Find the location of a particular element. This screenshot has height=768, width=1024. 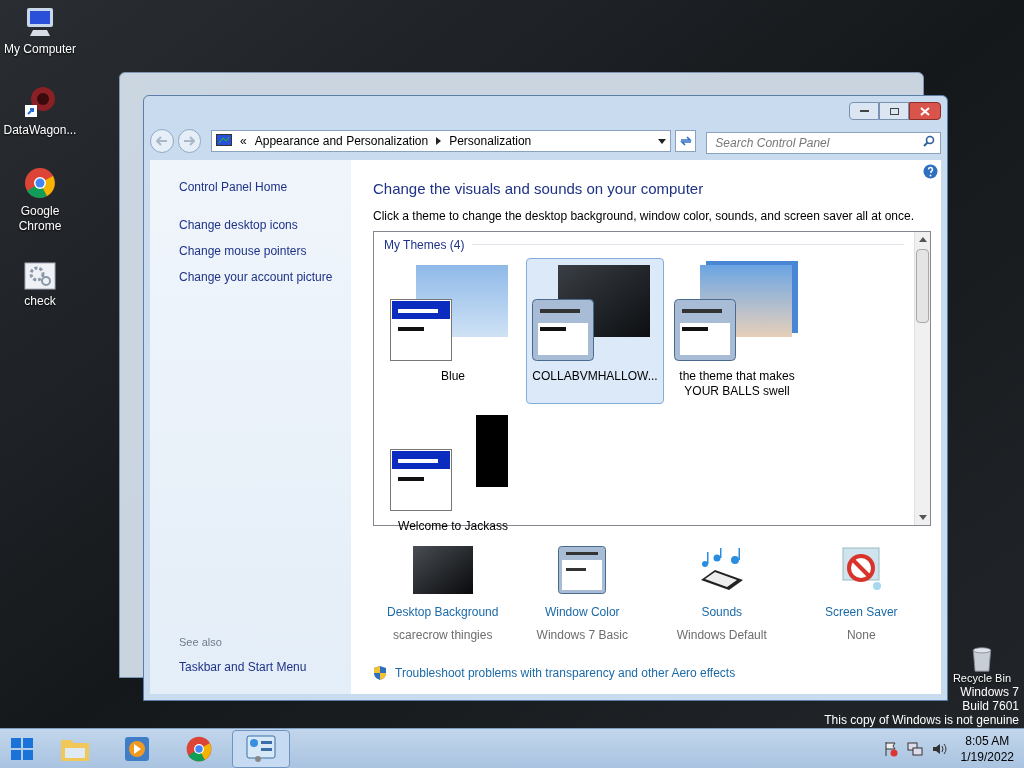

dropdown-arrow-icon is located at coordinates (661, 141).